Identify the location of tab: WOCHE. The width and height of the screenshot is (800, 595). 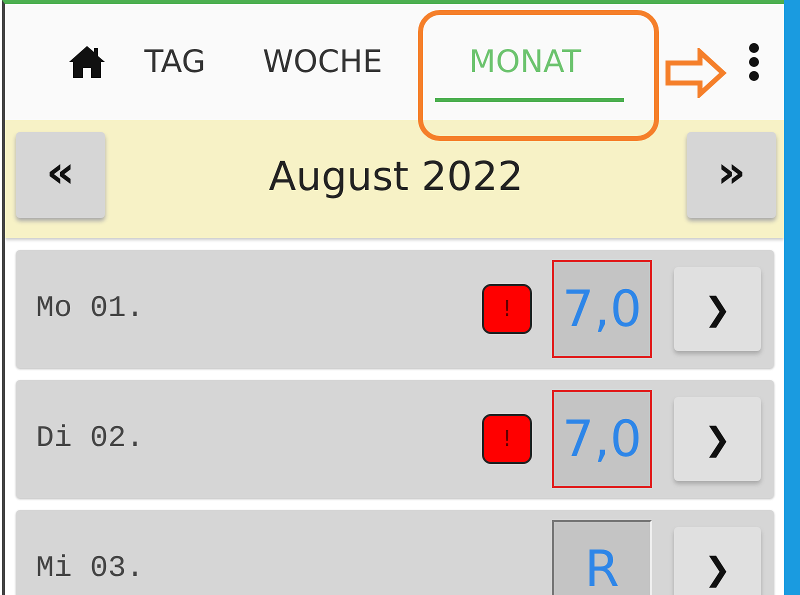
(322, 62).